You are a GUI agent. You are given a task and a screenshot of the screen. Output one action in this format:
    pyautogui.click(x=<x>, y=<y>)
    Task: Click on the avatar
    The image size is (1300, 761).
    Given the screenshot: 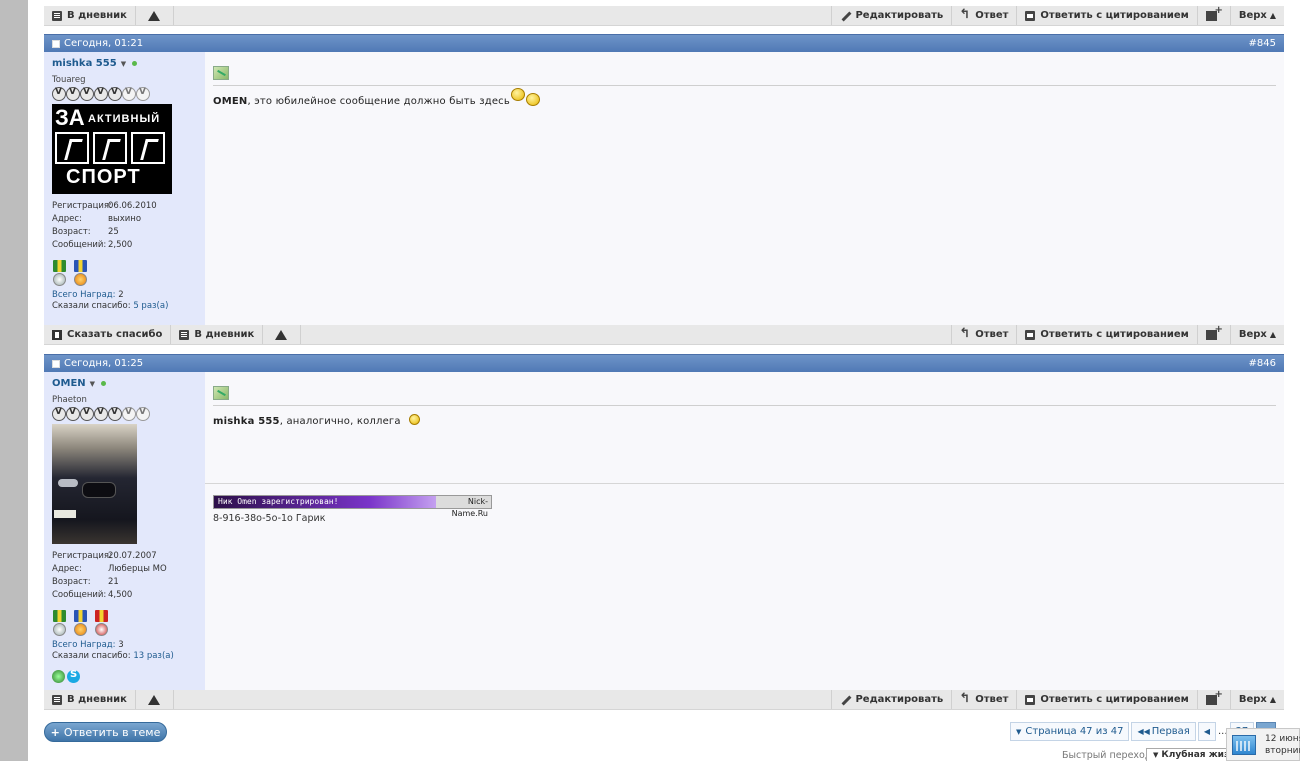 What is the action you would take?
    pyautogui.click(x=94, y=484)
    